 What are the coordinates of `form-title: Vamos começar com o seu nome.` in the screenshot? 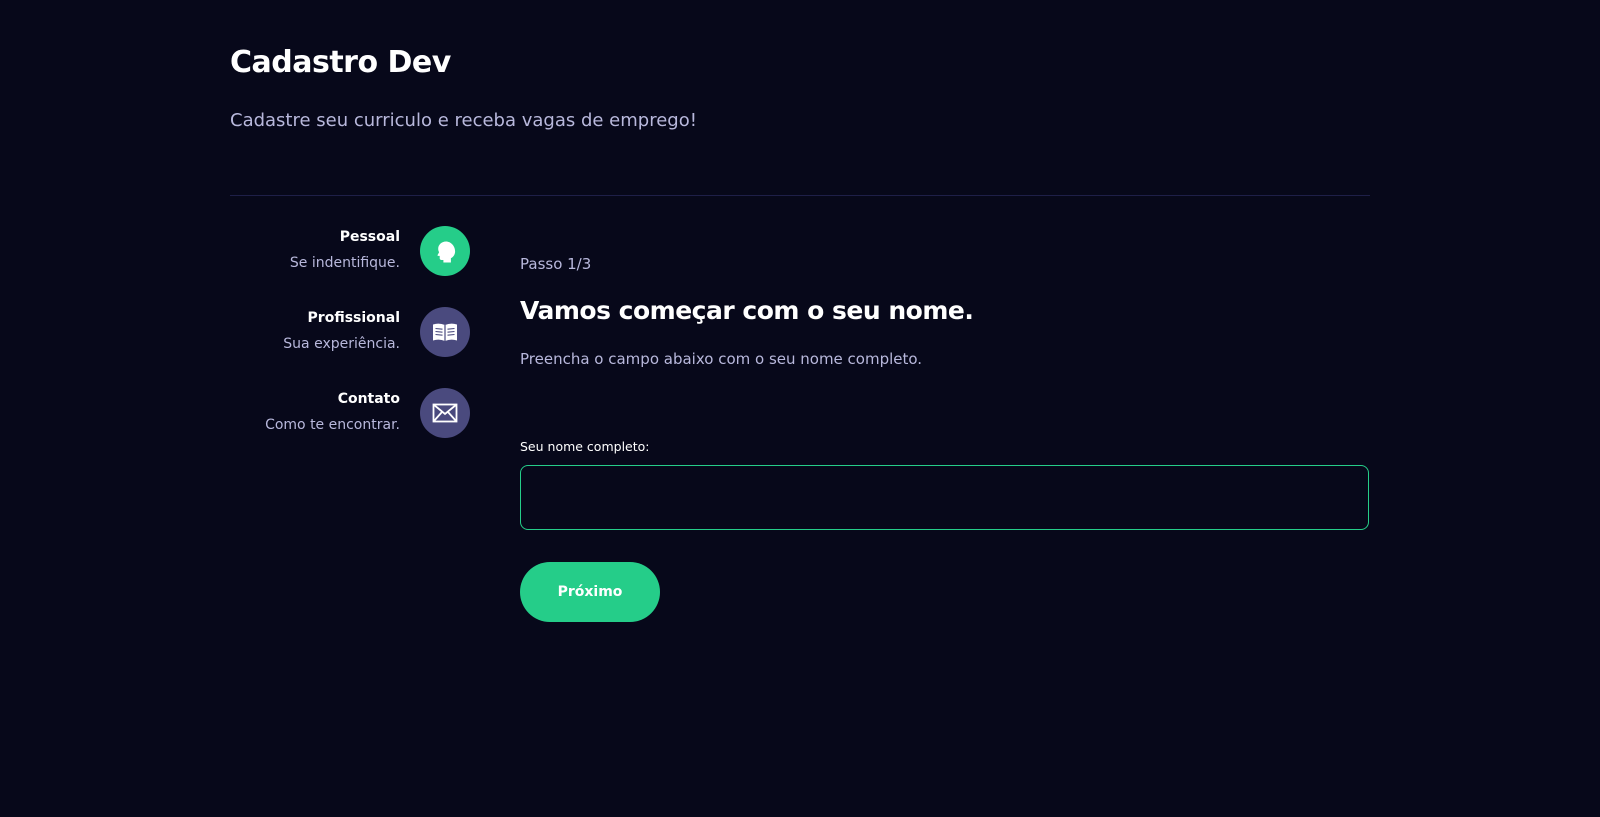 It's located at (747, 310).